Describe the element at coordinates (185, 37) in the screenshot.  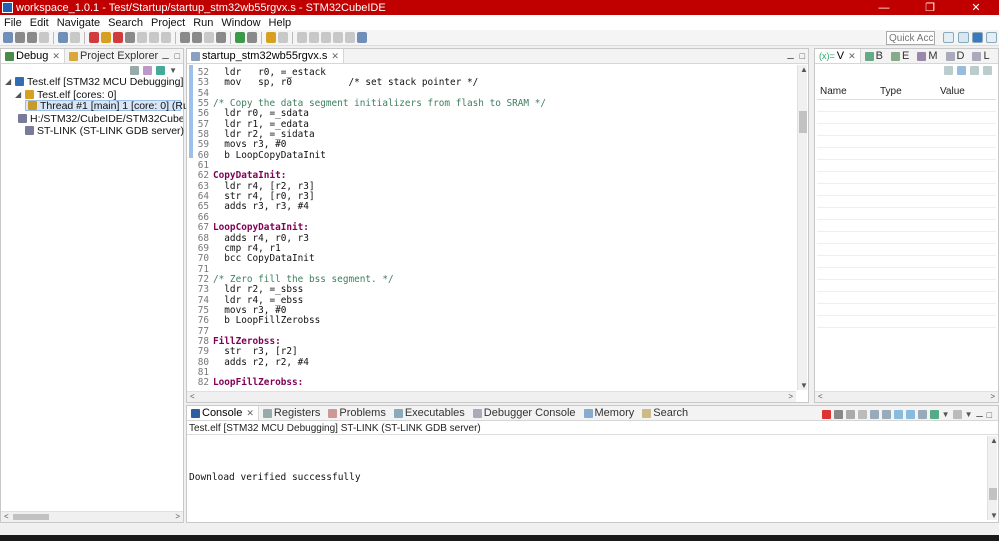
I see `instruction-step-icon` at that location.